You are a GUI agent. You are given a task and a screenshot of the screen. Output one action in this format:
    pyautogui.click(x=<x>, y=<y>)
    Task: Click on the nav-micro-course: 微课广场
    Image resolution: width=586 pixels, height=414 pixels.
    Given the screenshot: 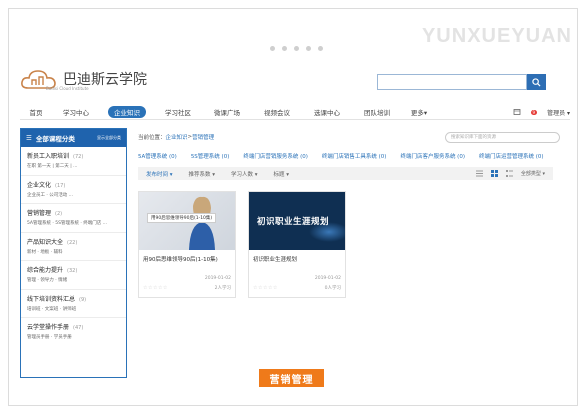 What is the action you would take?
    pyautogui.click(x=227, y=112)
    